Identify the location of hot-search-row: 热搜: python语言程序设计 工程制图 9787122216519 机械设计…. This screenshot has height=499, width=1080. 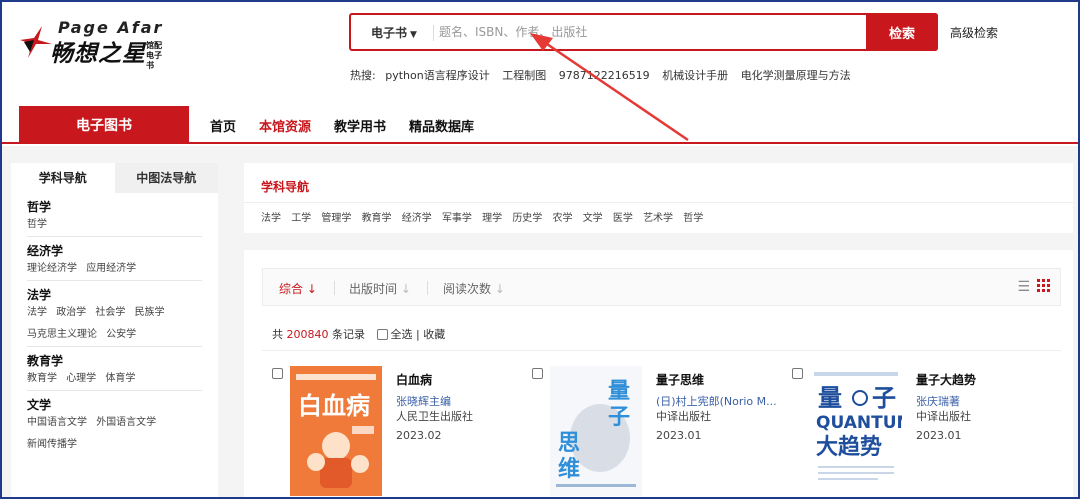
(605, 75).